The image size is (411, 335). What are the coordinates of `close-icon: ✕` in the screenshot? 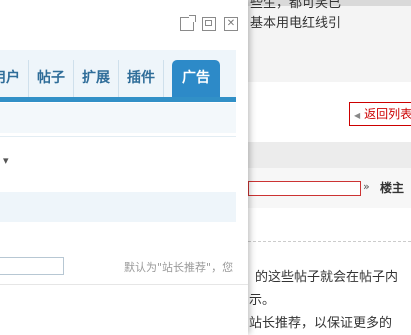 It's located at (231, 24).